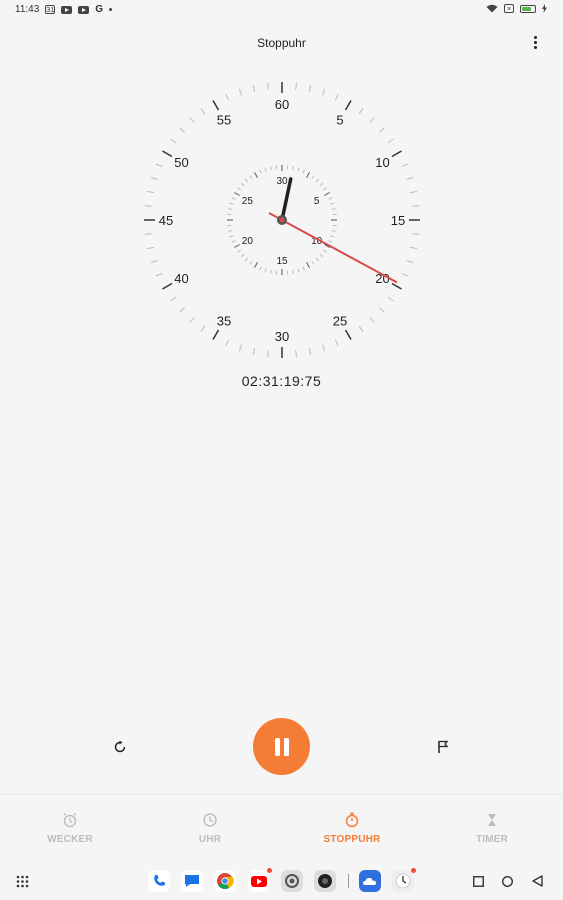  I want to click on dial-label: 50, so click(181, 162).